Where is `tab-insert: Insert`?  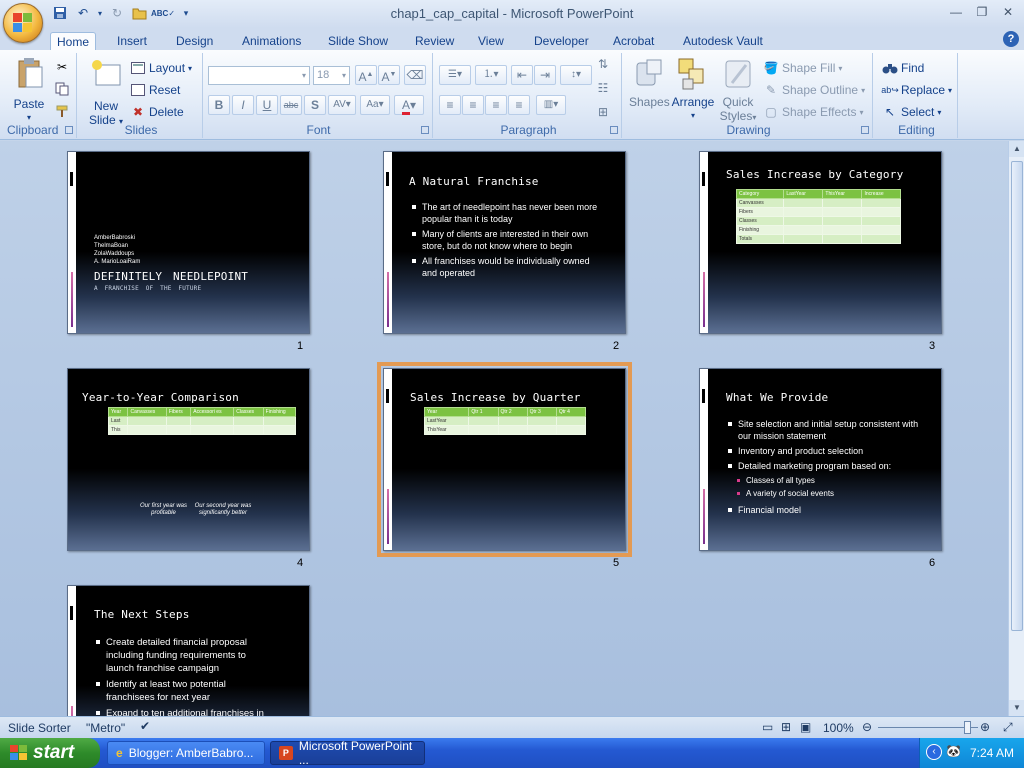 tab-insert: Insert is located at coordinates (132, 42).